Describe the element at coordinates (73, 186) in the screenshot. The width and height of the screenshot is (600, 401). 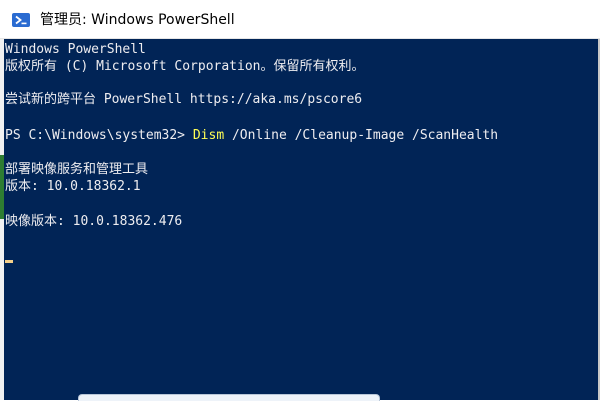
I see `console-line: 版本: 10.0.18362.1` at that location.